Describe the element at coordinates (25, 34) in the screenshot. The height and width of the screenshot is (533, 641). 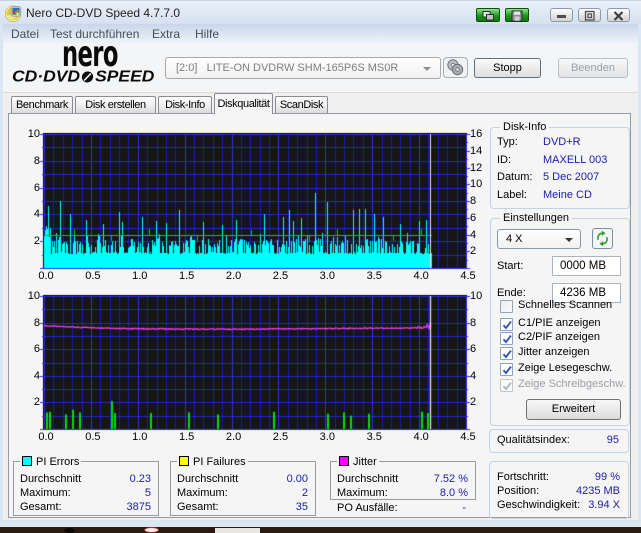
I see `menu-datei: Datei` at that location.